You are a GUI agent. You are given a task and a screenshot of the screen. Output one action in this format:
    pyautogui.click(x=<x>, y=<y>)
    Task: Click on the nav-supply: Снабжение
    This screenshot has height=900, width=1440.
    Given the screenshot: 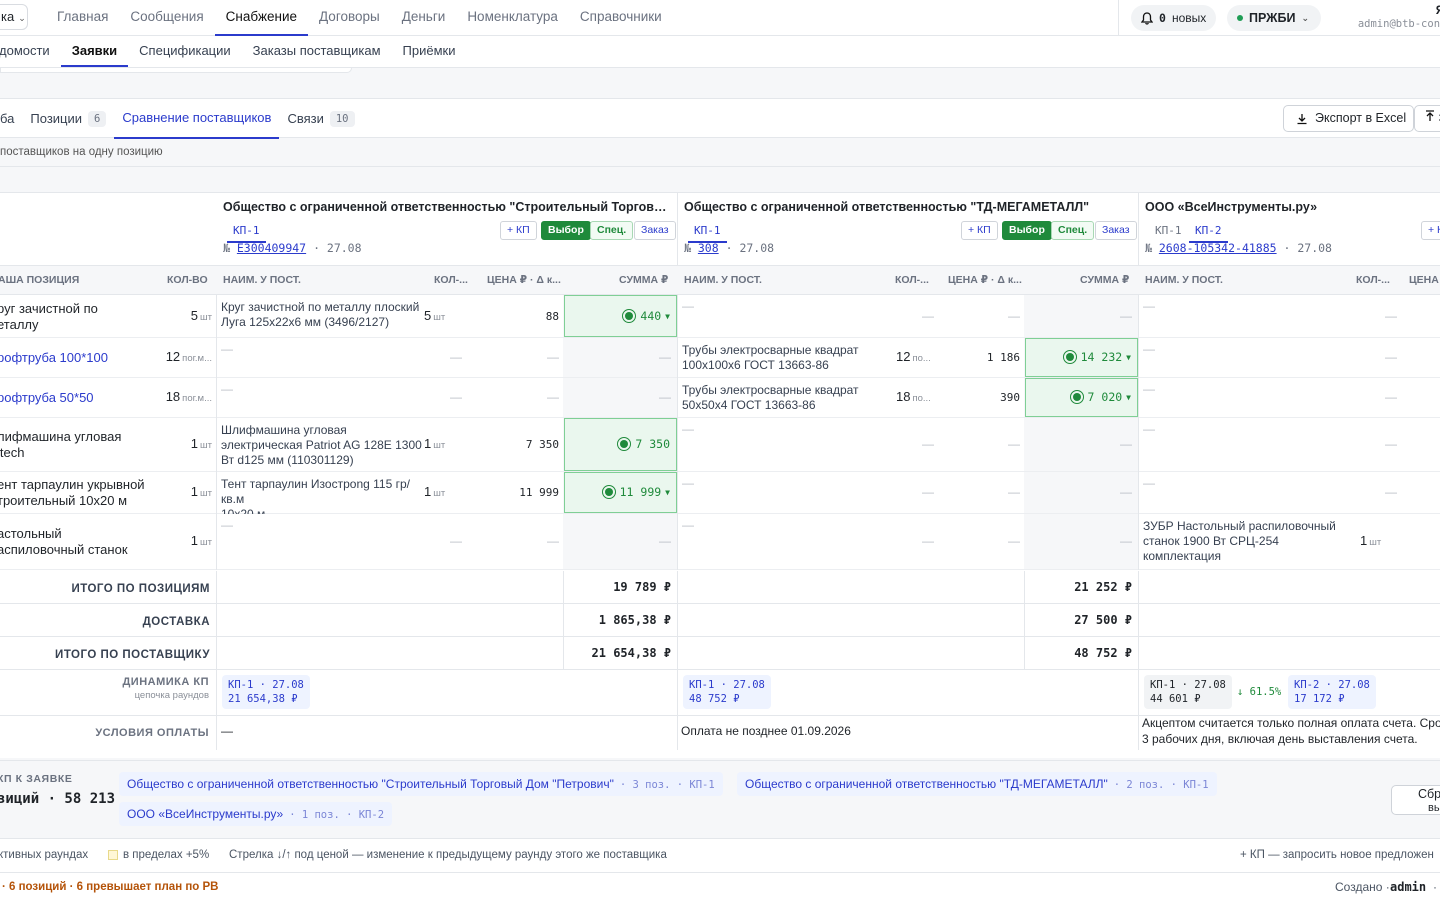 What is the action you would take?
    pyautogui.click(x=261, y=18)
    